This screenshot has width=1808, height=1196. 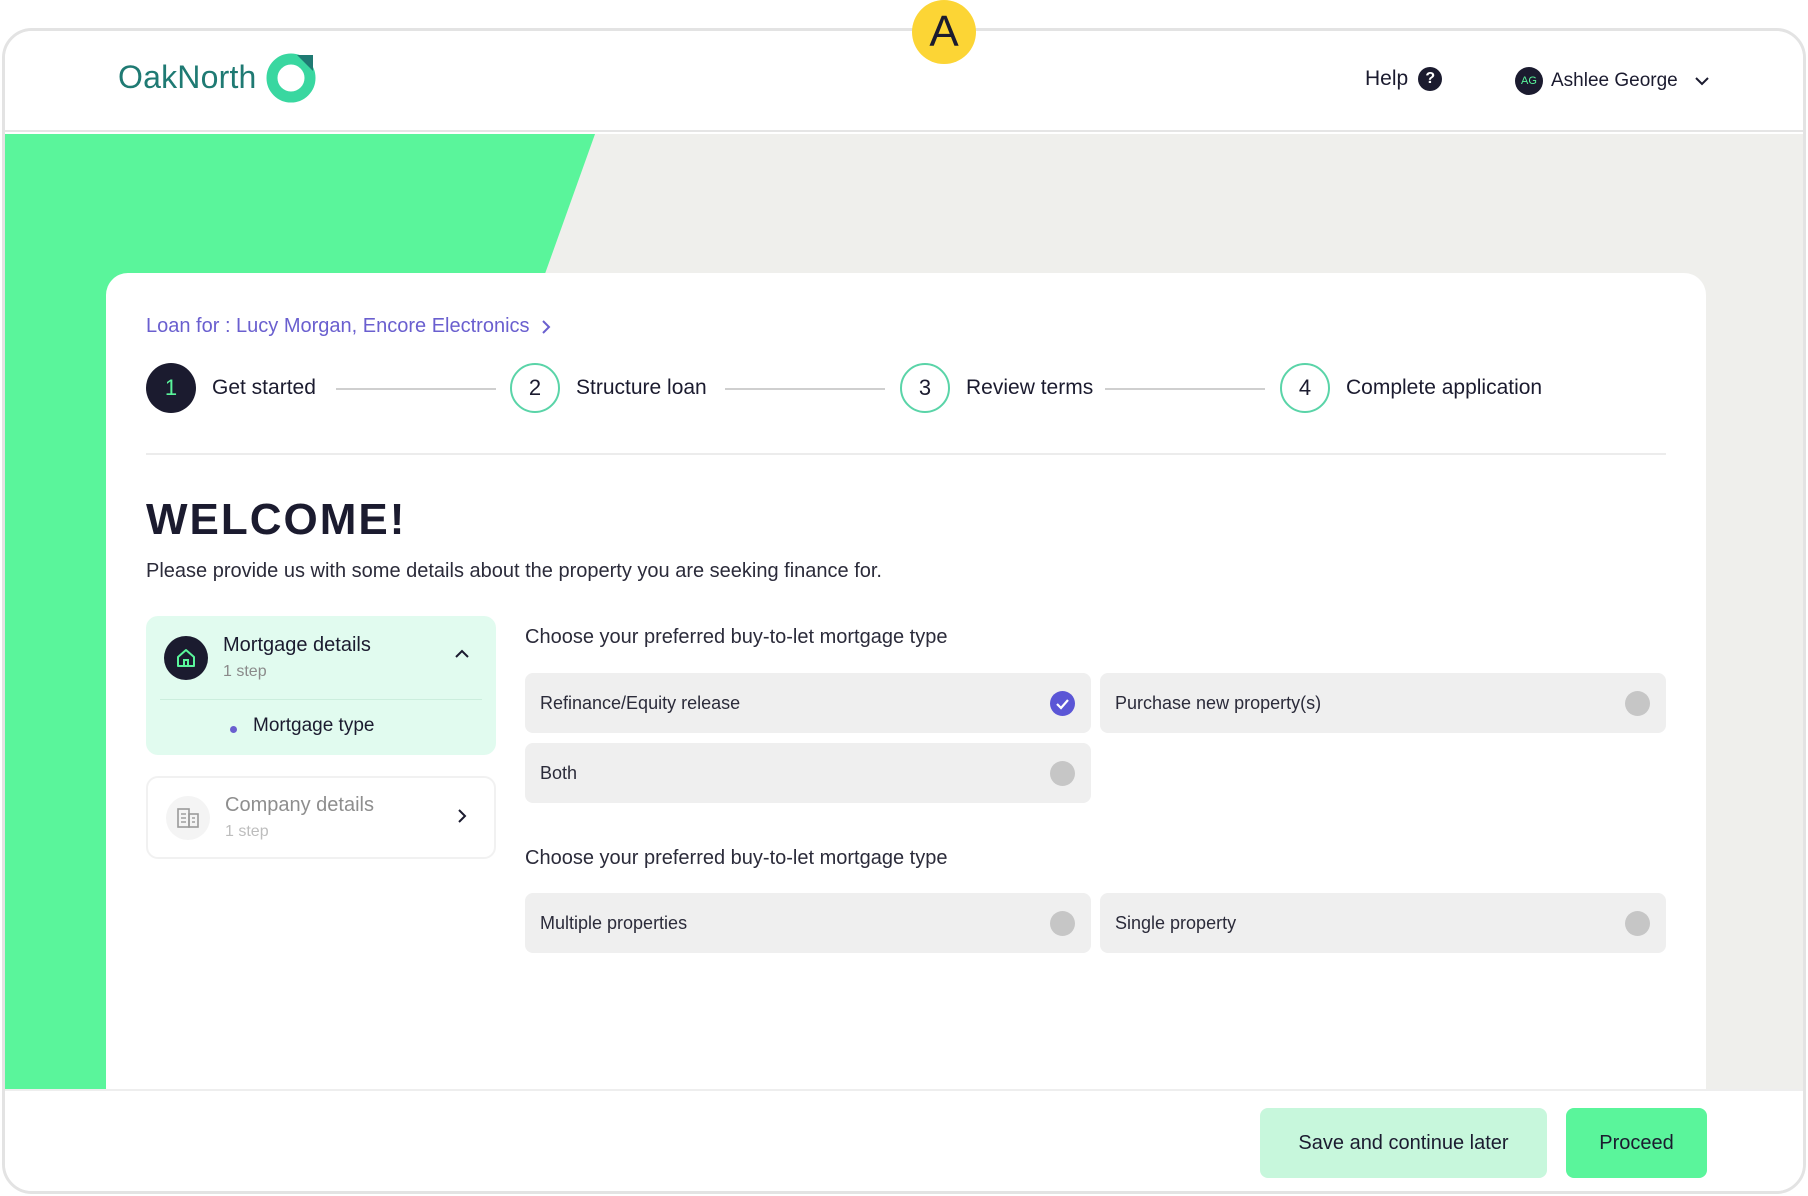 What do you see at coordinates (233, 729) in the screenshot?
I see `bullet-dot` at bounding box center [233, 729].